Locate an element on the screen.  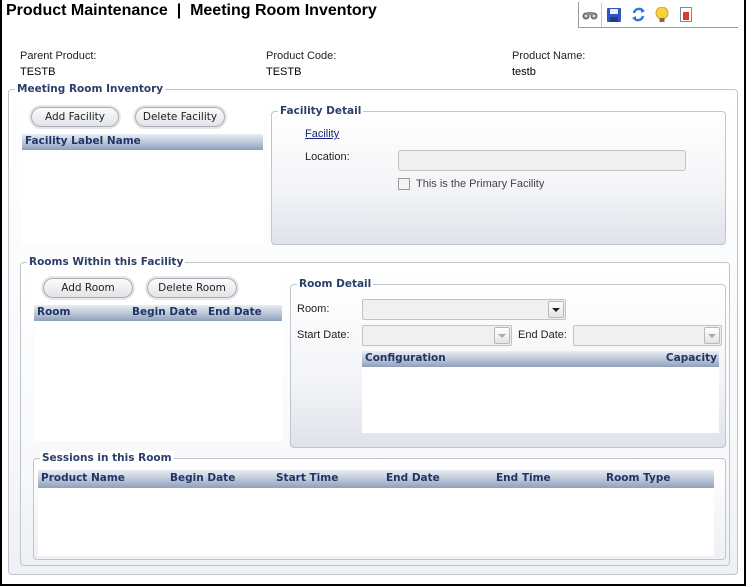
lightbulb-icon is located at coordinates (662, 14).